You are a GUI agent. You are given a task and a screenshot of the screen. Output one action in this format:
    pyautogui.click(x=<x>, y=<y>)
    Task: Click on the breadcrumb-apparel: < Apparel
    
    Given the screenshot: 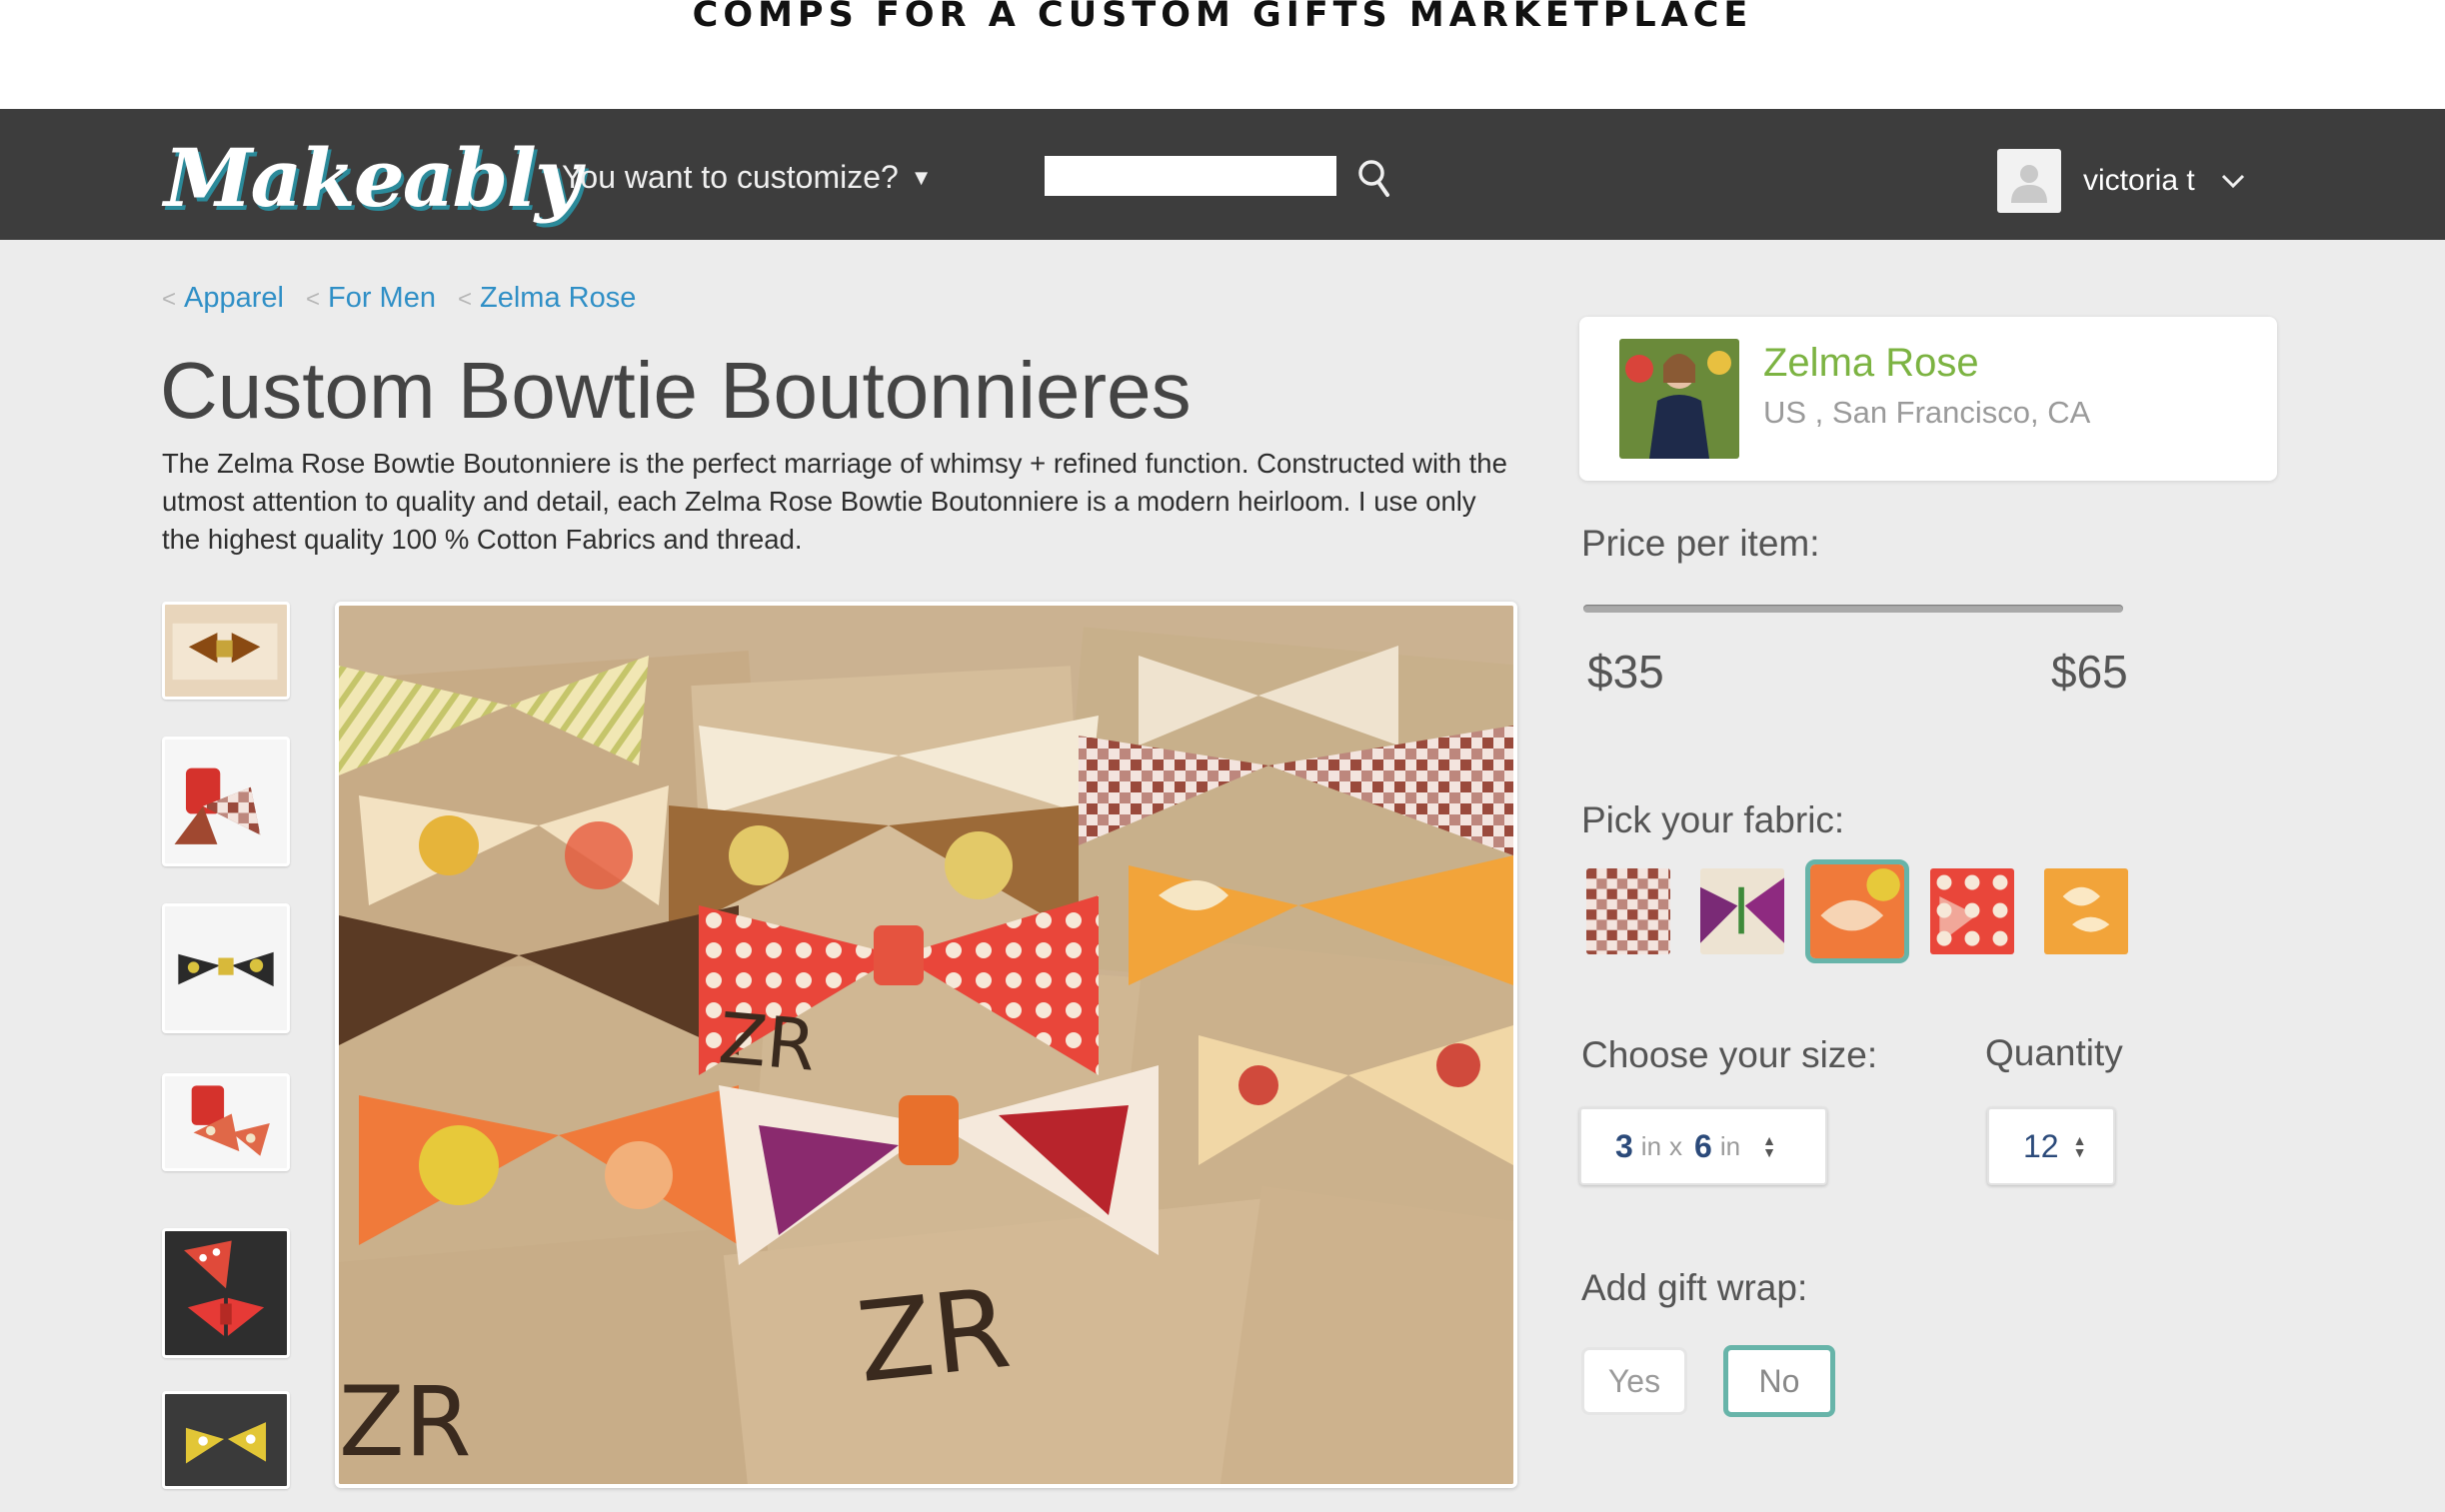 What is the action you would take?
    pyautogui.click(x=223, y=298)
    